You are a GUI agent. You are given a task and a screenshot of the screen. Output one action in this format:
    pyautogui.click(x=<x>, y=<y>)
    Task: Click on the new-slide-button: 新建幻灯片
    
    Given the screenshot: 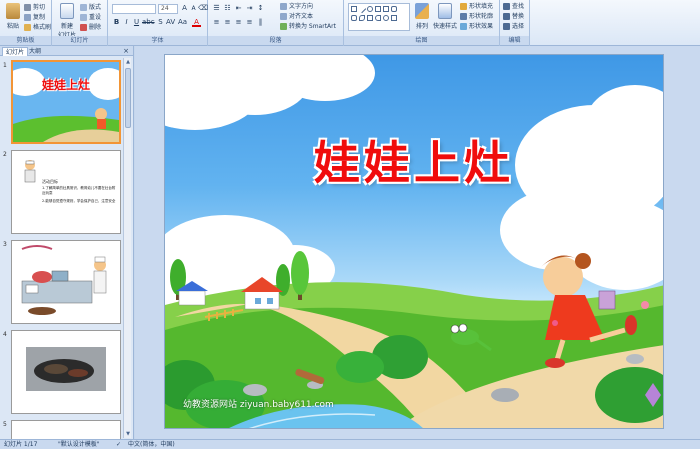 What is the action you would take?
    pyautogui.click(x=67, y=21)
    